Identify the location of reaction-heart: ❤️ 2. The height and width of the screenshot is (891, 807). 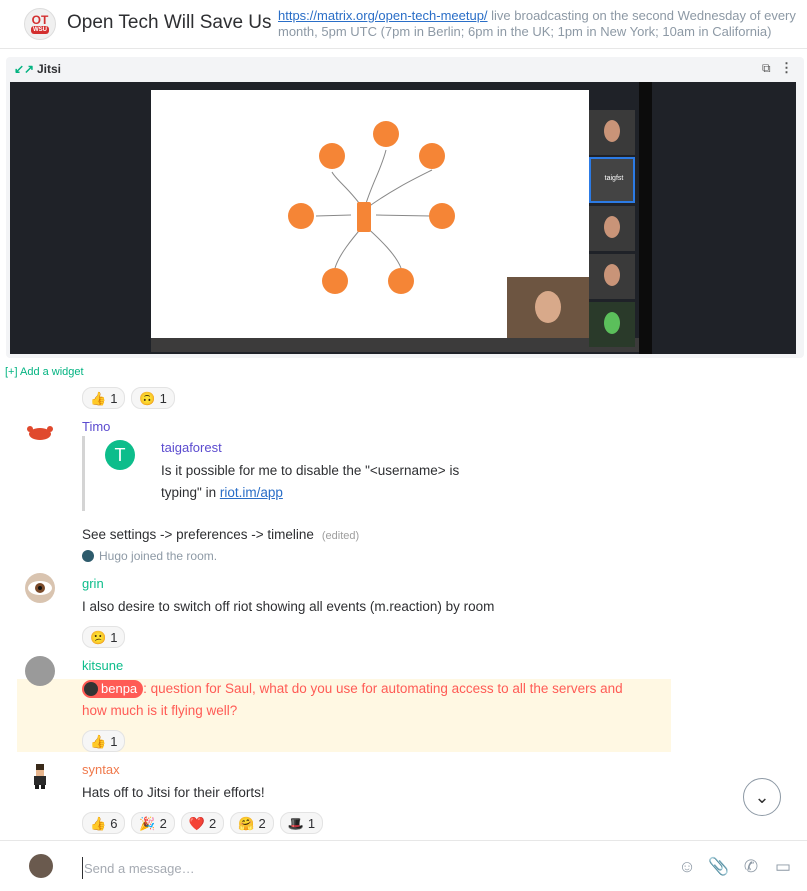
(202, 823).